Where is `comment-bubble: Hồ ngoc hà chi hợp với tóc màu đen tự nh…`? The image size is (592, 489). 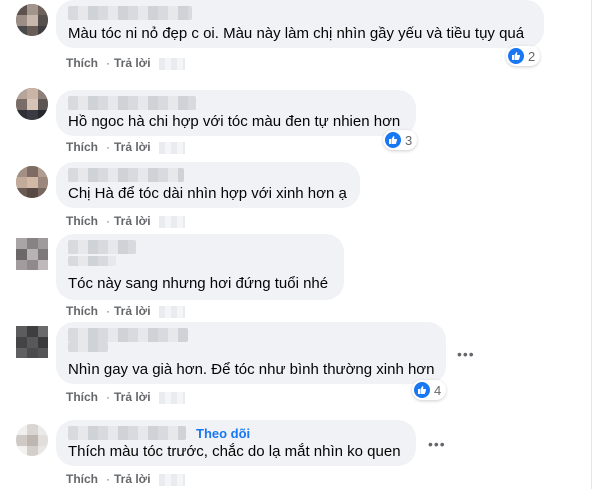 comment-bubble: Hồ ngoc hà chi hợp với tóc màu đen tự nh… is located at coordinates (236, 113).